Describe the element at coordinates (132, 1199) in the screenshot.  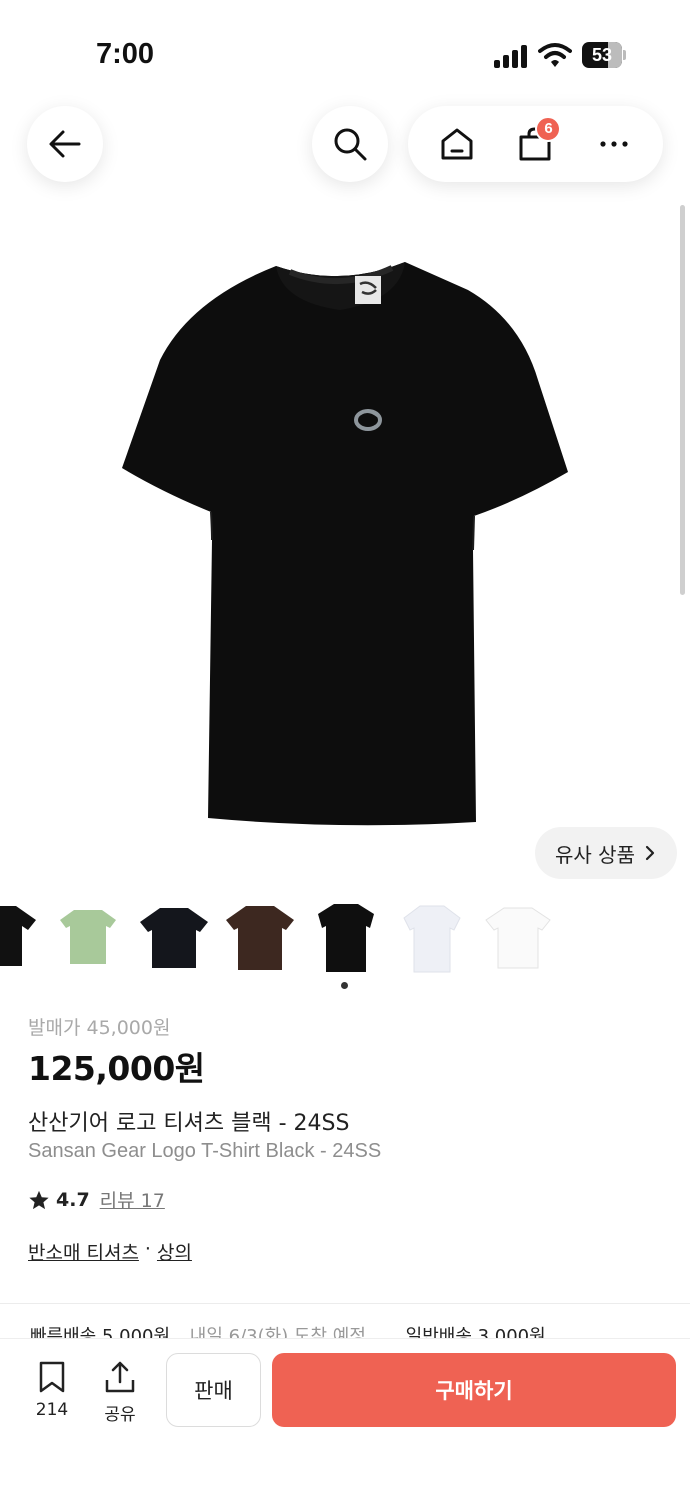
I see `review-link: 리뷰 17` at that location.